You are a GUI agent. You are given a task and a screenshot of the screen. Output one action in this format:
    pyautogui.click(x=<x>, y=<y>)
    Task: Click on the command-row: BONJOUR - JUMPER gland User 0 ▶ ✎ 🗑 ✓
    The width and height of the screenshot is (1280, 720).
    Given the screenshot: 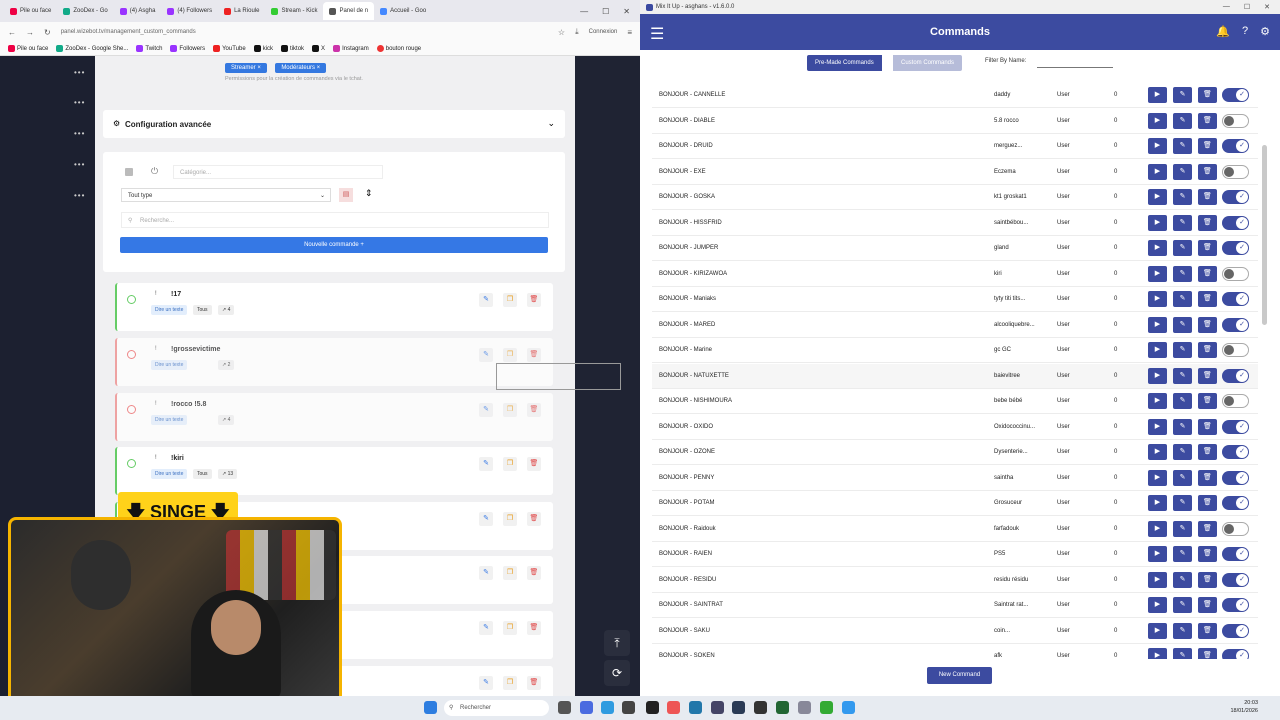 What is the action you would take?
    pyautogui.click(x=955, y=248)
    